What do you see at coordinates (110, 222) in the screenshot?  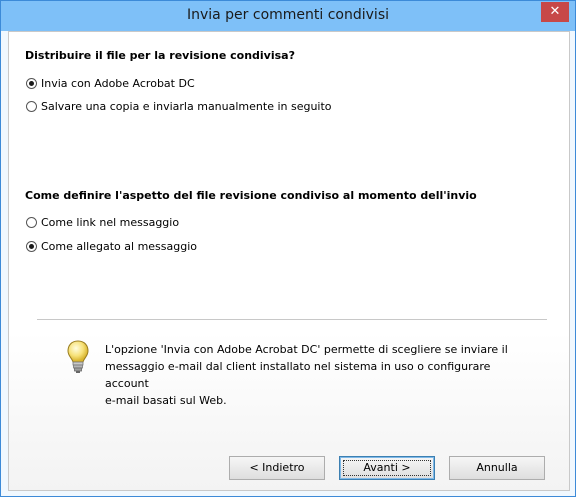 I see `radio-label: Come link nel messaggio` at bounding box center [110, 222].